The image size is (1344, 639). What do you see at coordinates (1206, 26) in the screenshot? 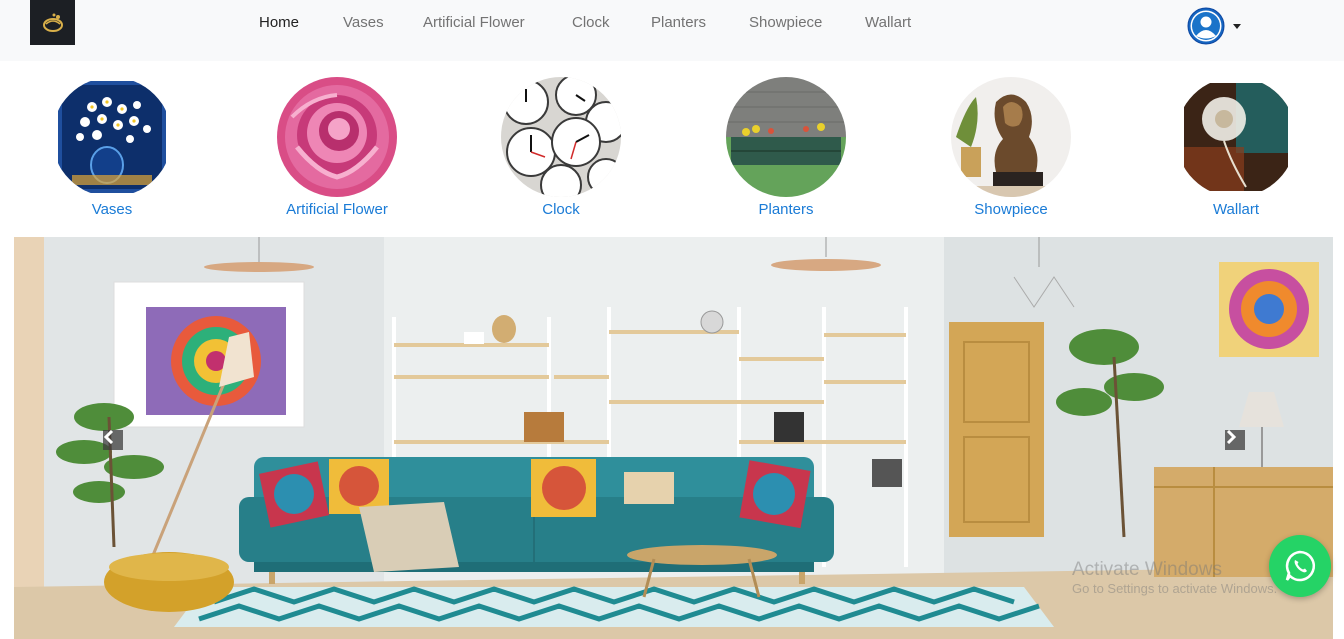
I see `user-avatar-icon` at bounding box center [1206, 26].